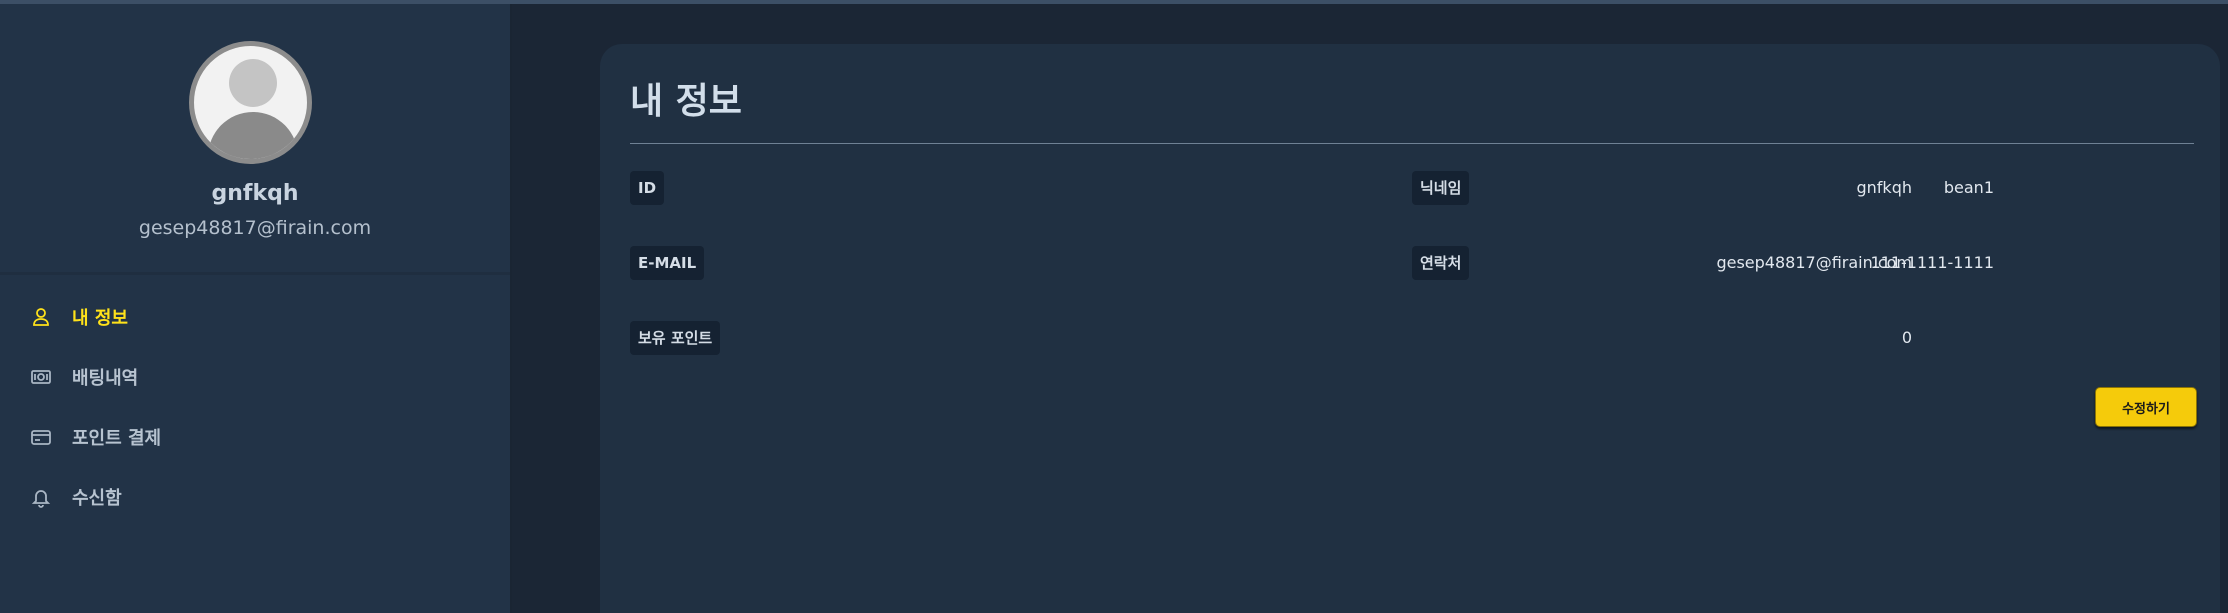  What do you see at coordinates (41, 317) in the screenshot?
I see `user-icon` at bounding box center [41, 317].